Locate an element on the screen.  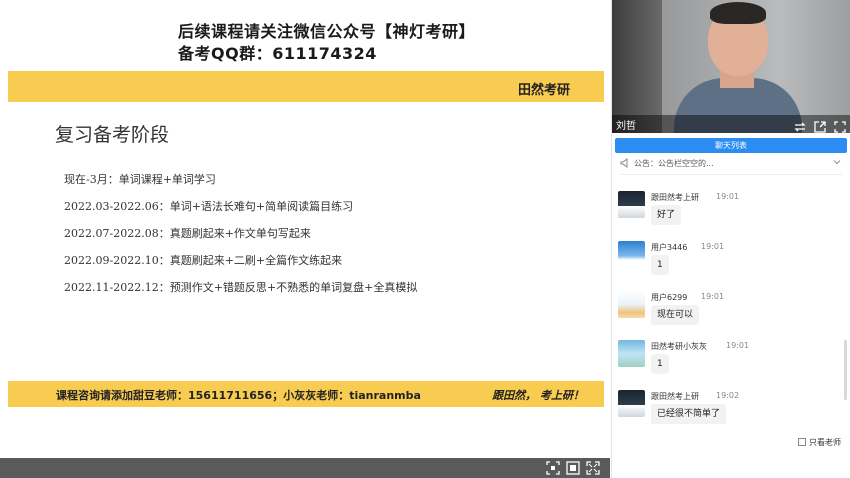
fullscreen-icon is located at coordinates (593, 468).